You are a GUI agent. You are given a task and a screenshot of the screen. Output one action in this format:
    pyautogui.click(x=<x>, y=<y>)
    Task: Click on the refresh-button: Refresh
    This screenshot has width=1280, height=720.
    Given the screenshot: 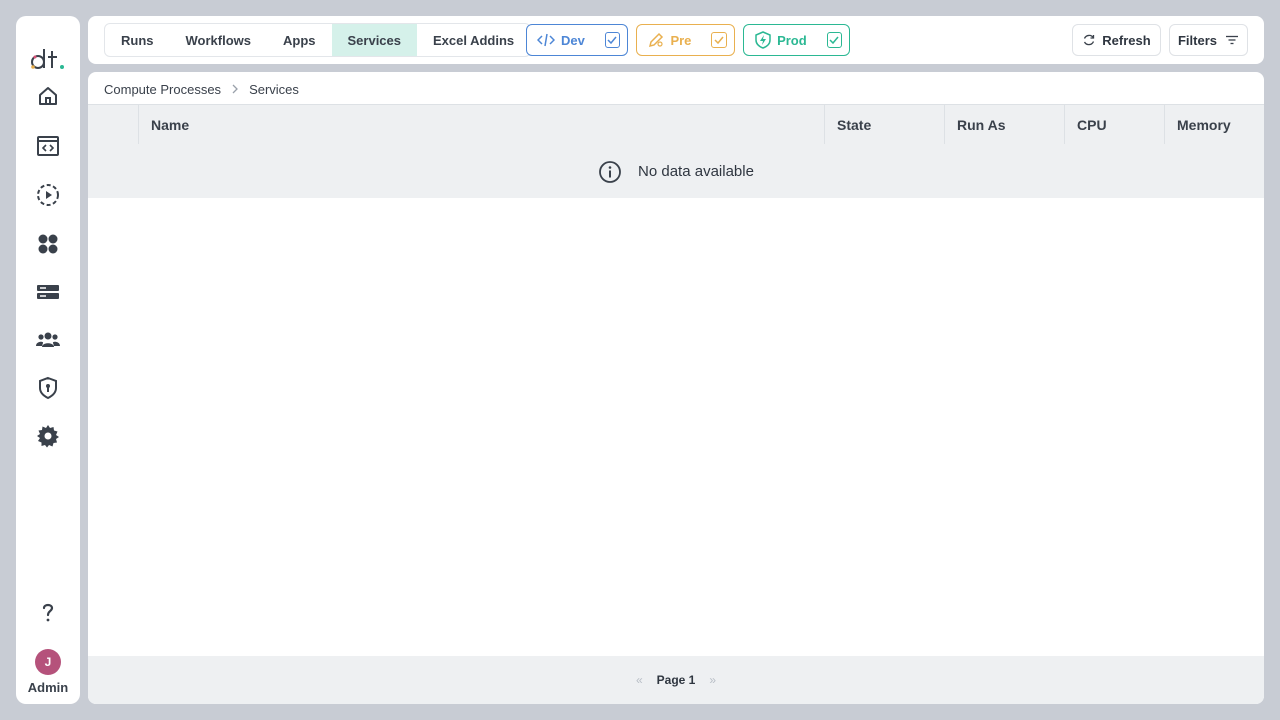 What is the action you would take?
    pyautogui.click(x=1116, y=40)
    